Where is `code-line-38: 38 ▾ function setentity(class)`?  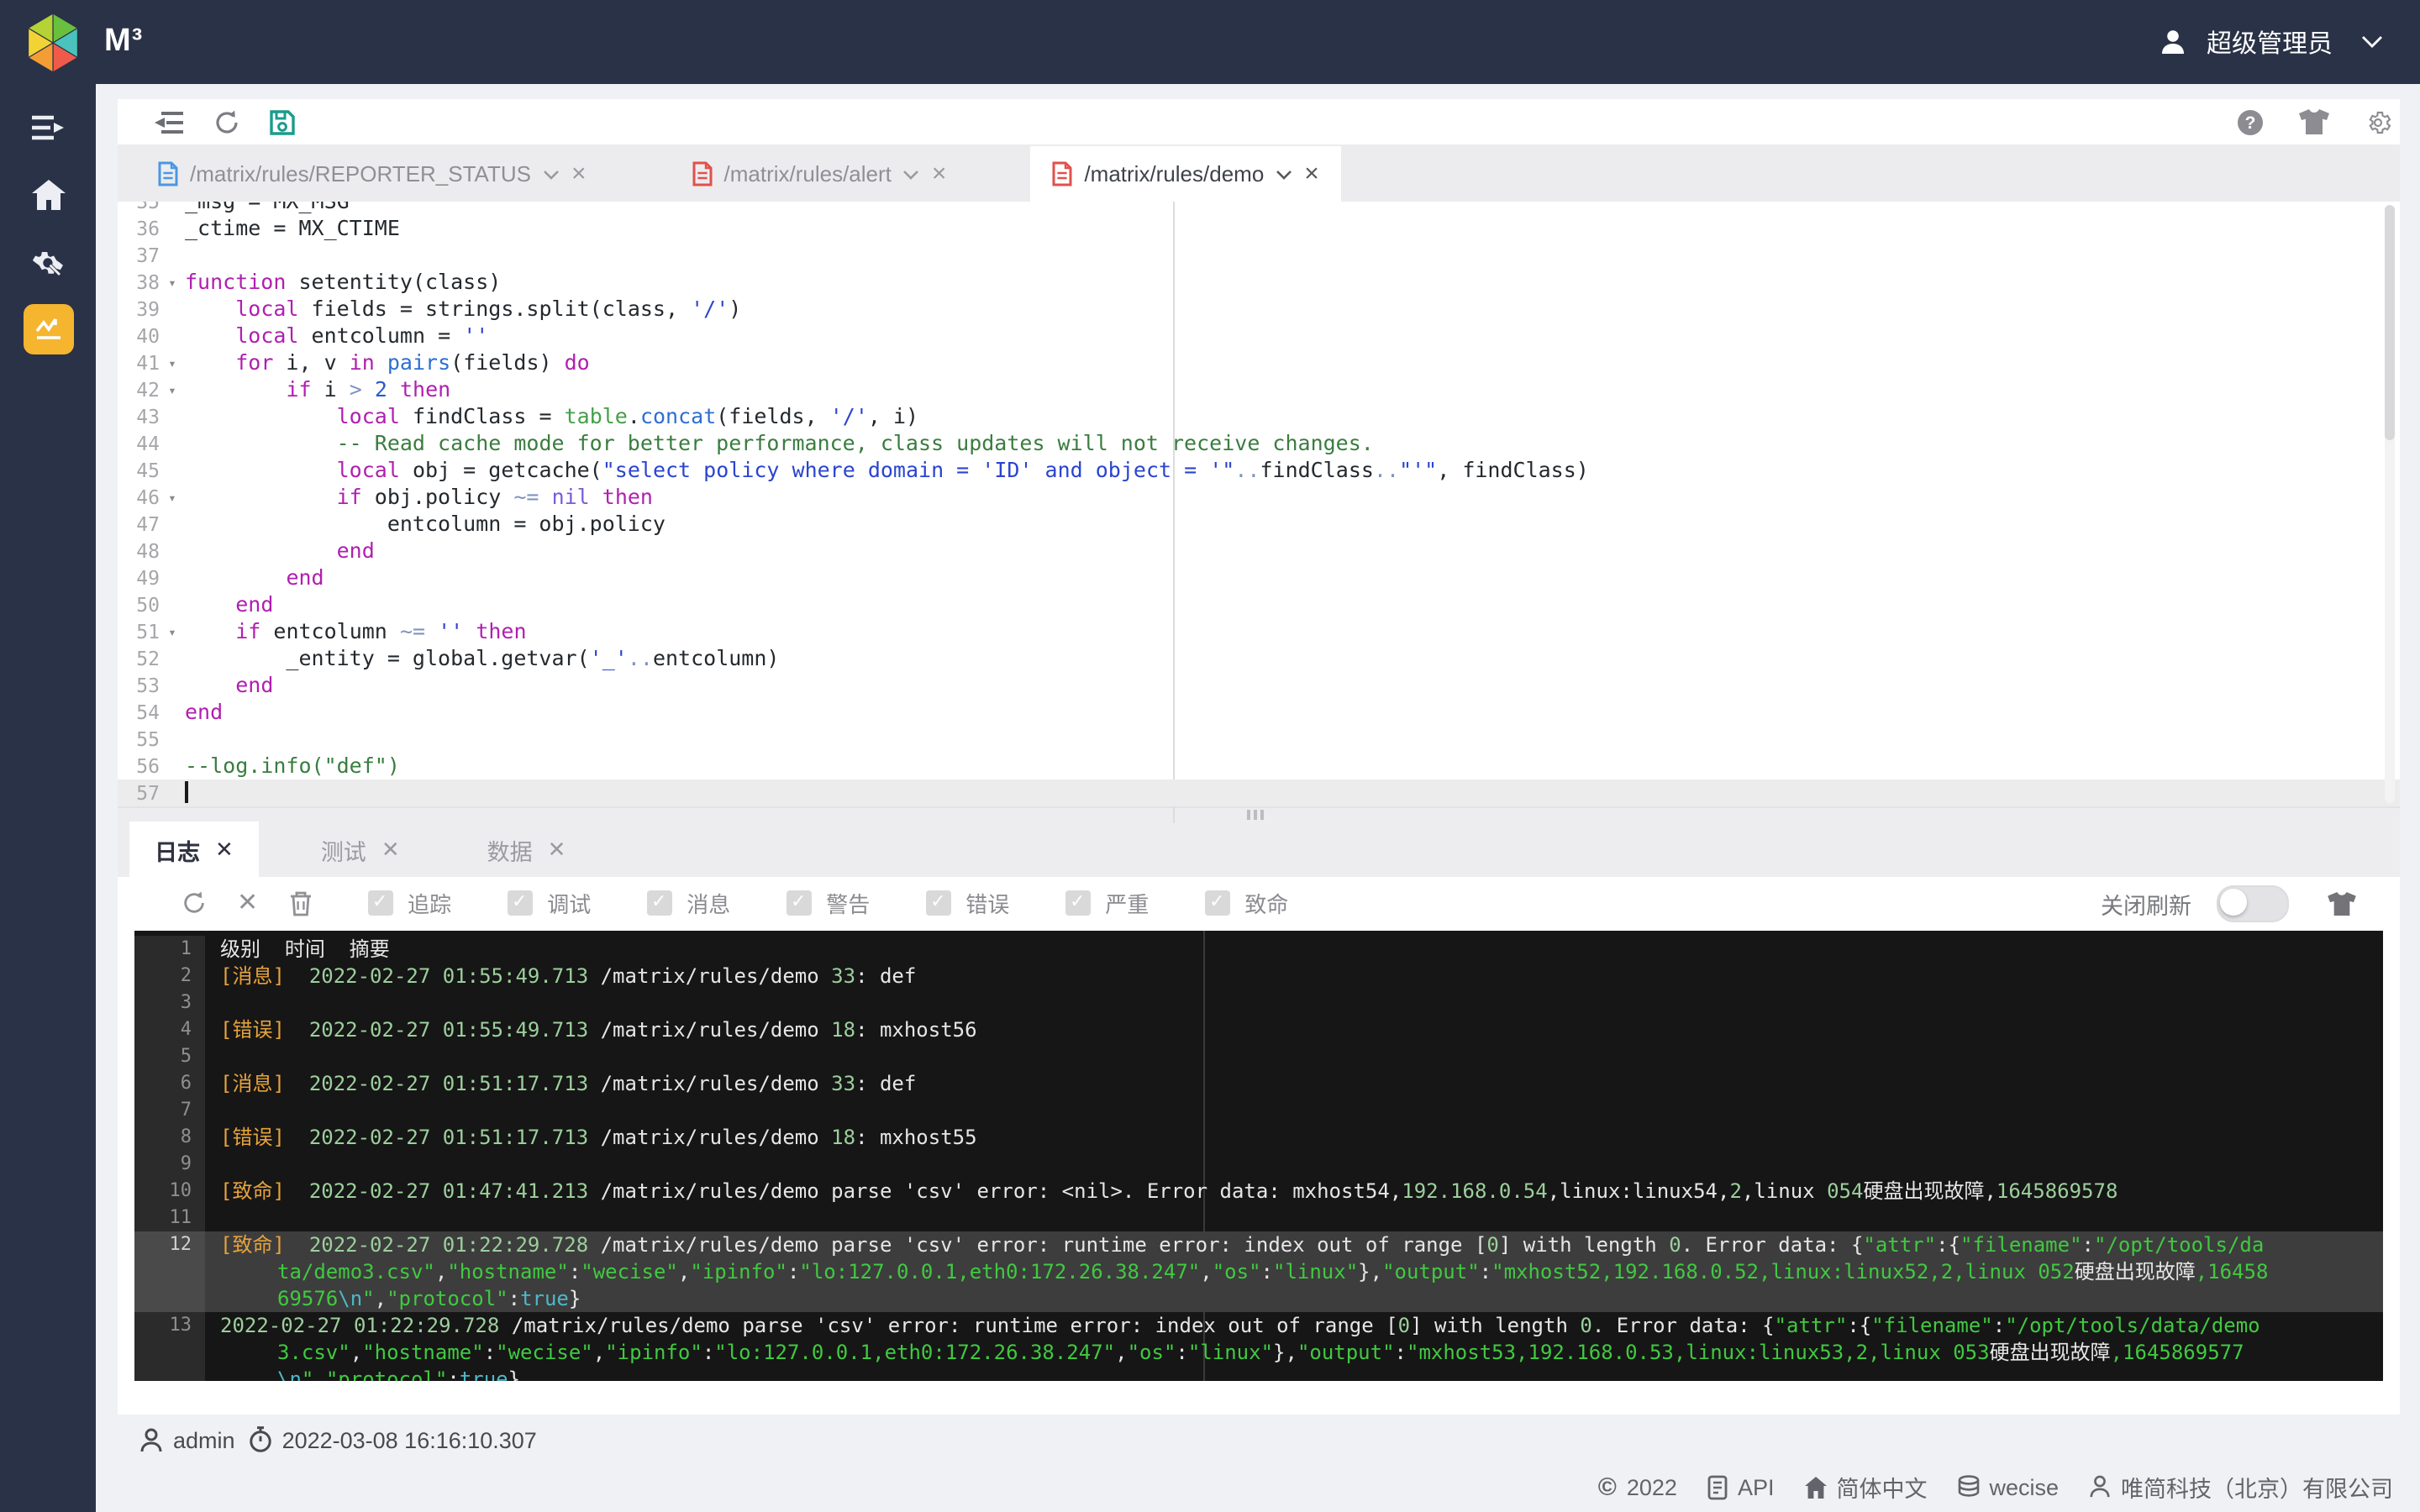 code-line-38: 38 ▾ function setentity(class) is located at coordinates (319, 281).